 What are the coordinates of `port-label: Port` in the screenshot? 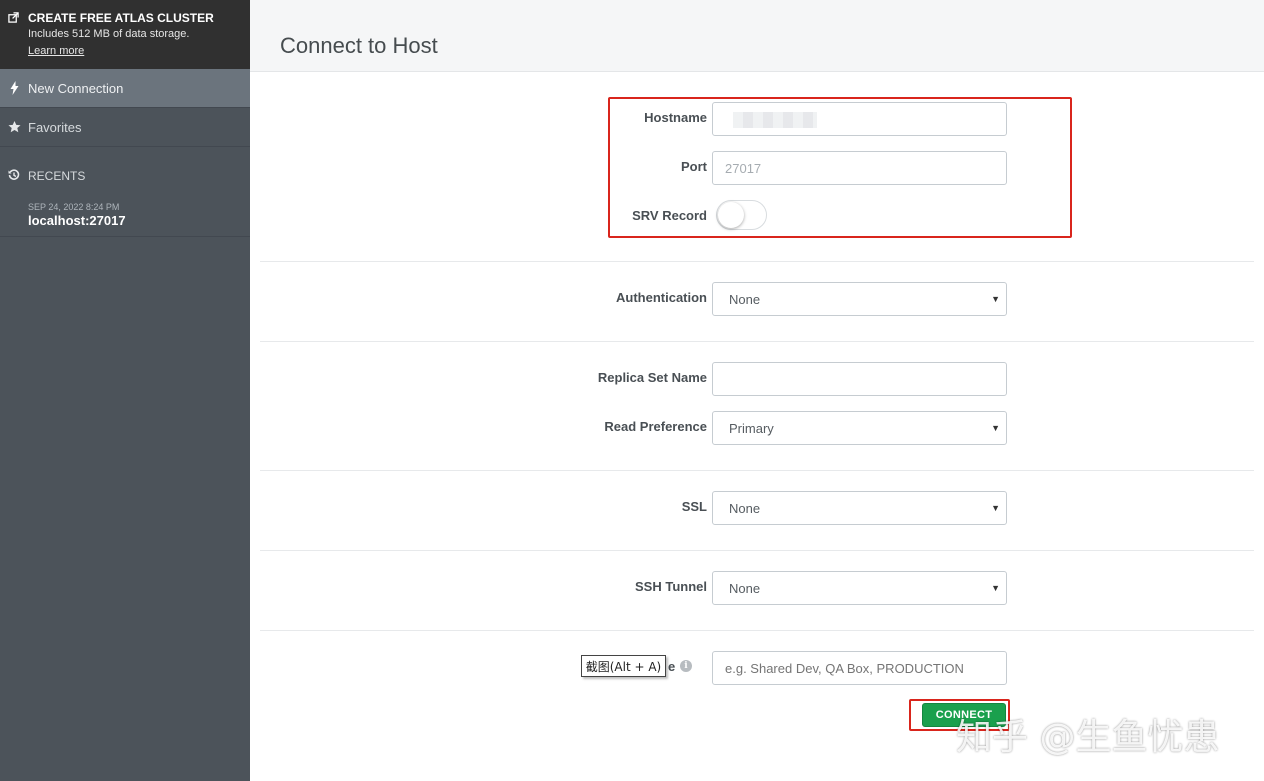 It's located at (694, 166).